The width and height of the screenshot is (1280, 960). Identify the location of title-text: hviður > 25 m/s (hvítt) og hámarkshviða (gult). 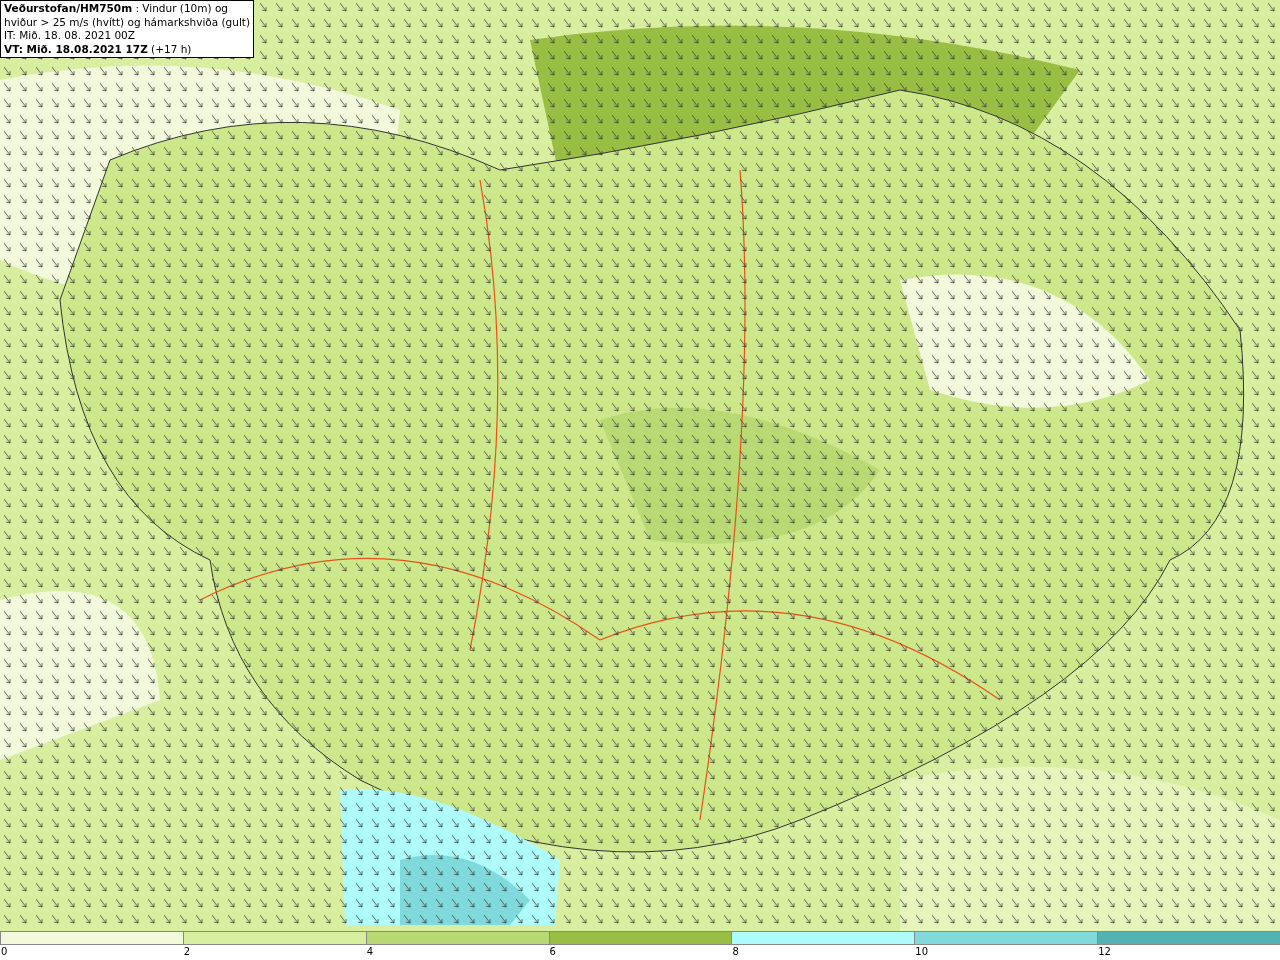
(127, 22).